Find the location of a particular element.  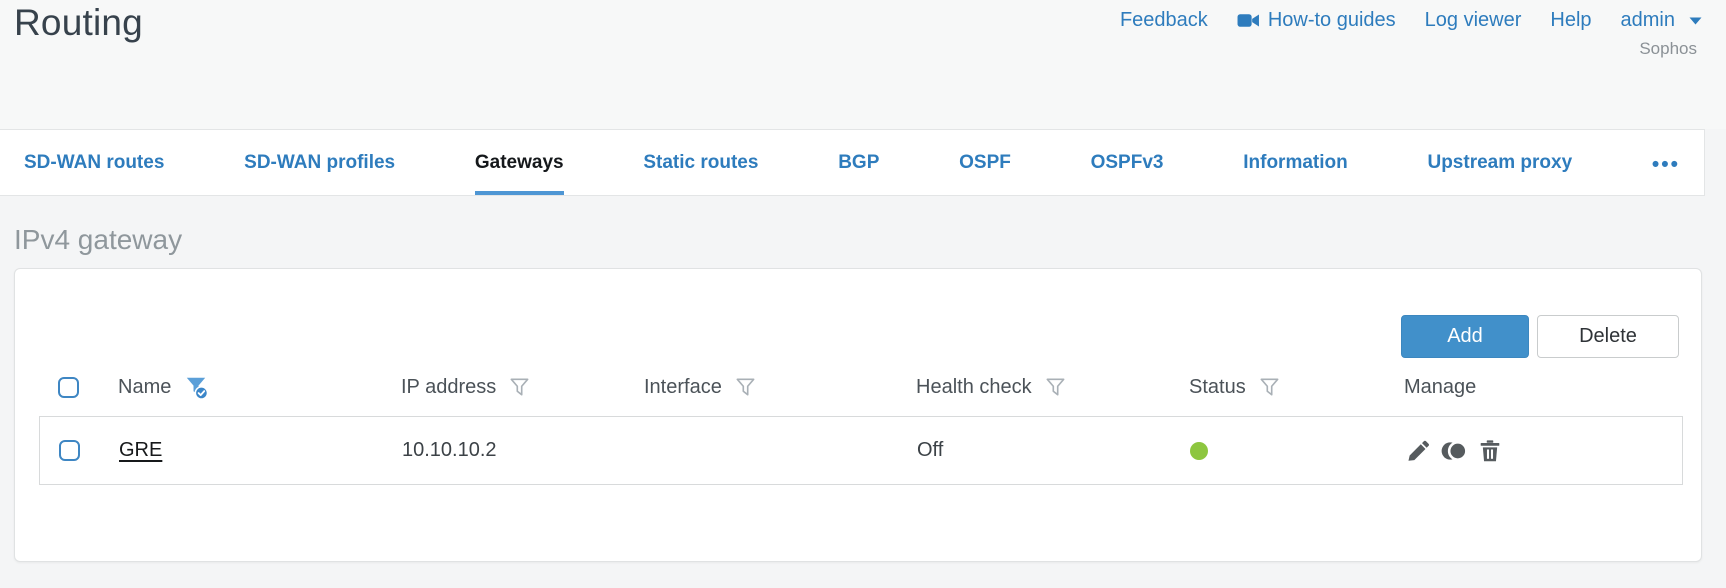

select-all-checkbox is located at coordinates (68, 387).